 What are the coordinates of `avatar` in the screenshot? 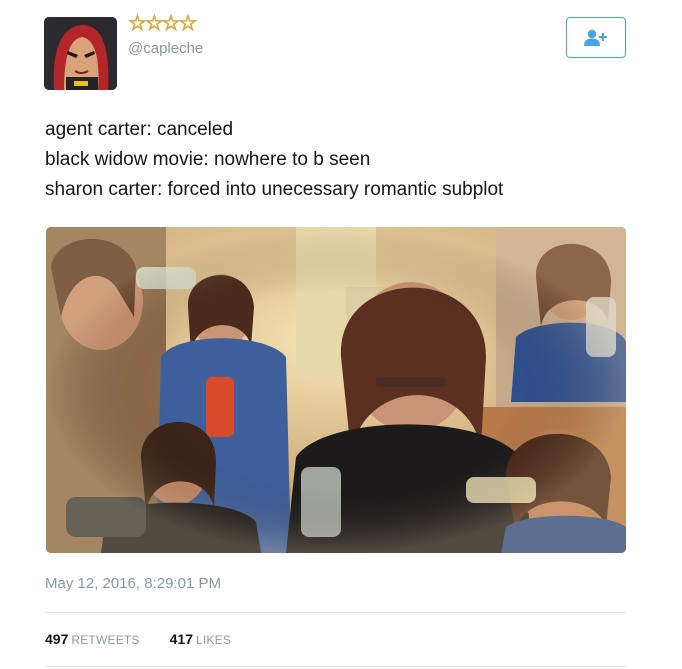 It's located at (80, 53).